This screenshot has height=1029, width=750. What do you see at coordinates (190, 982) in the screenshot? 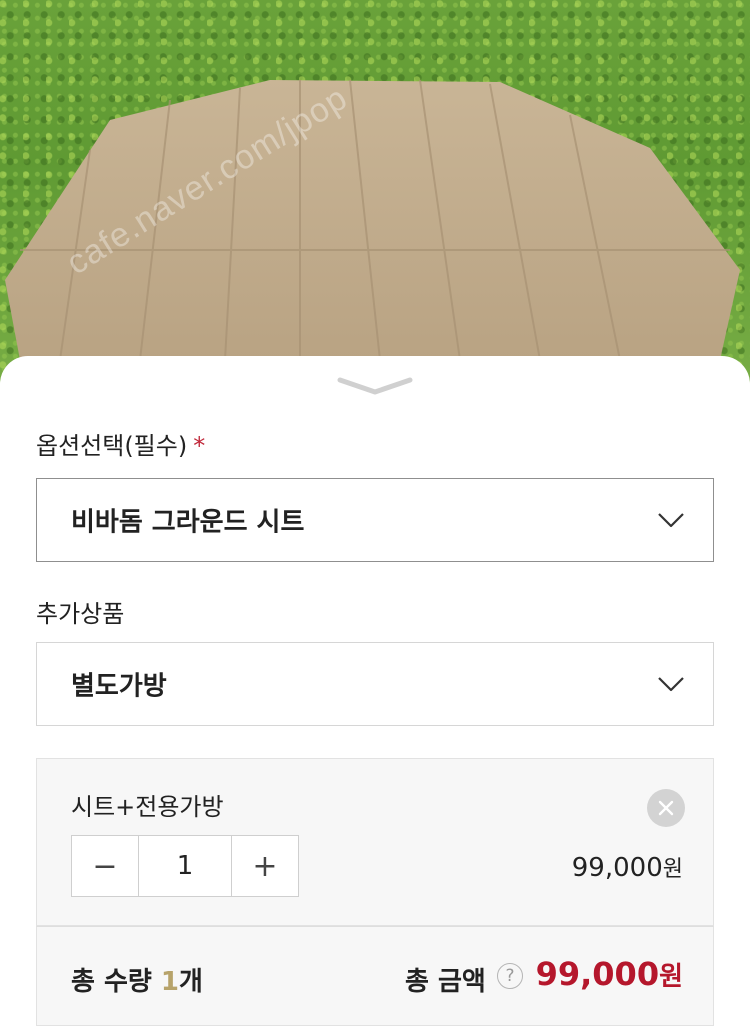
I see `total-quantity-unit: 개` at bounding box center [190, 982].